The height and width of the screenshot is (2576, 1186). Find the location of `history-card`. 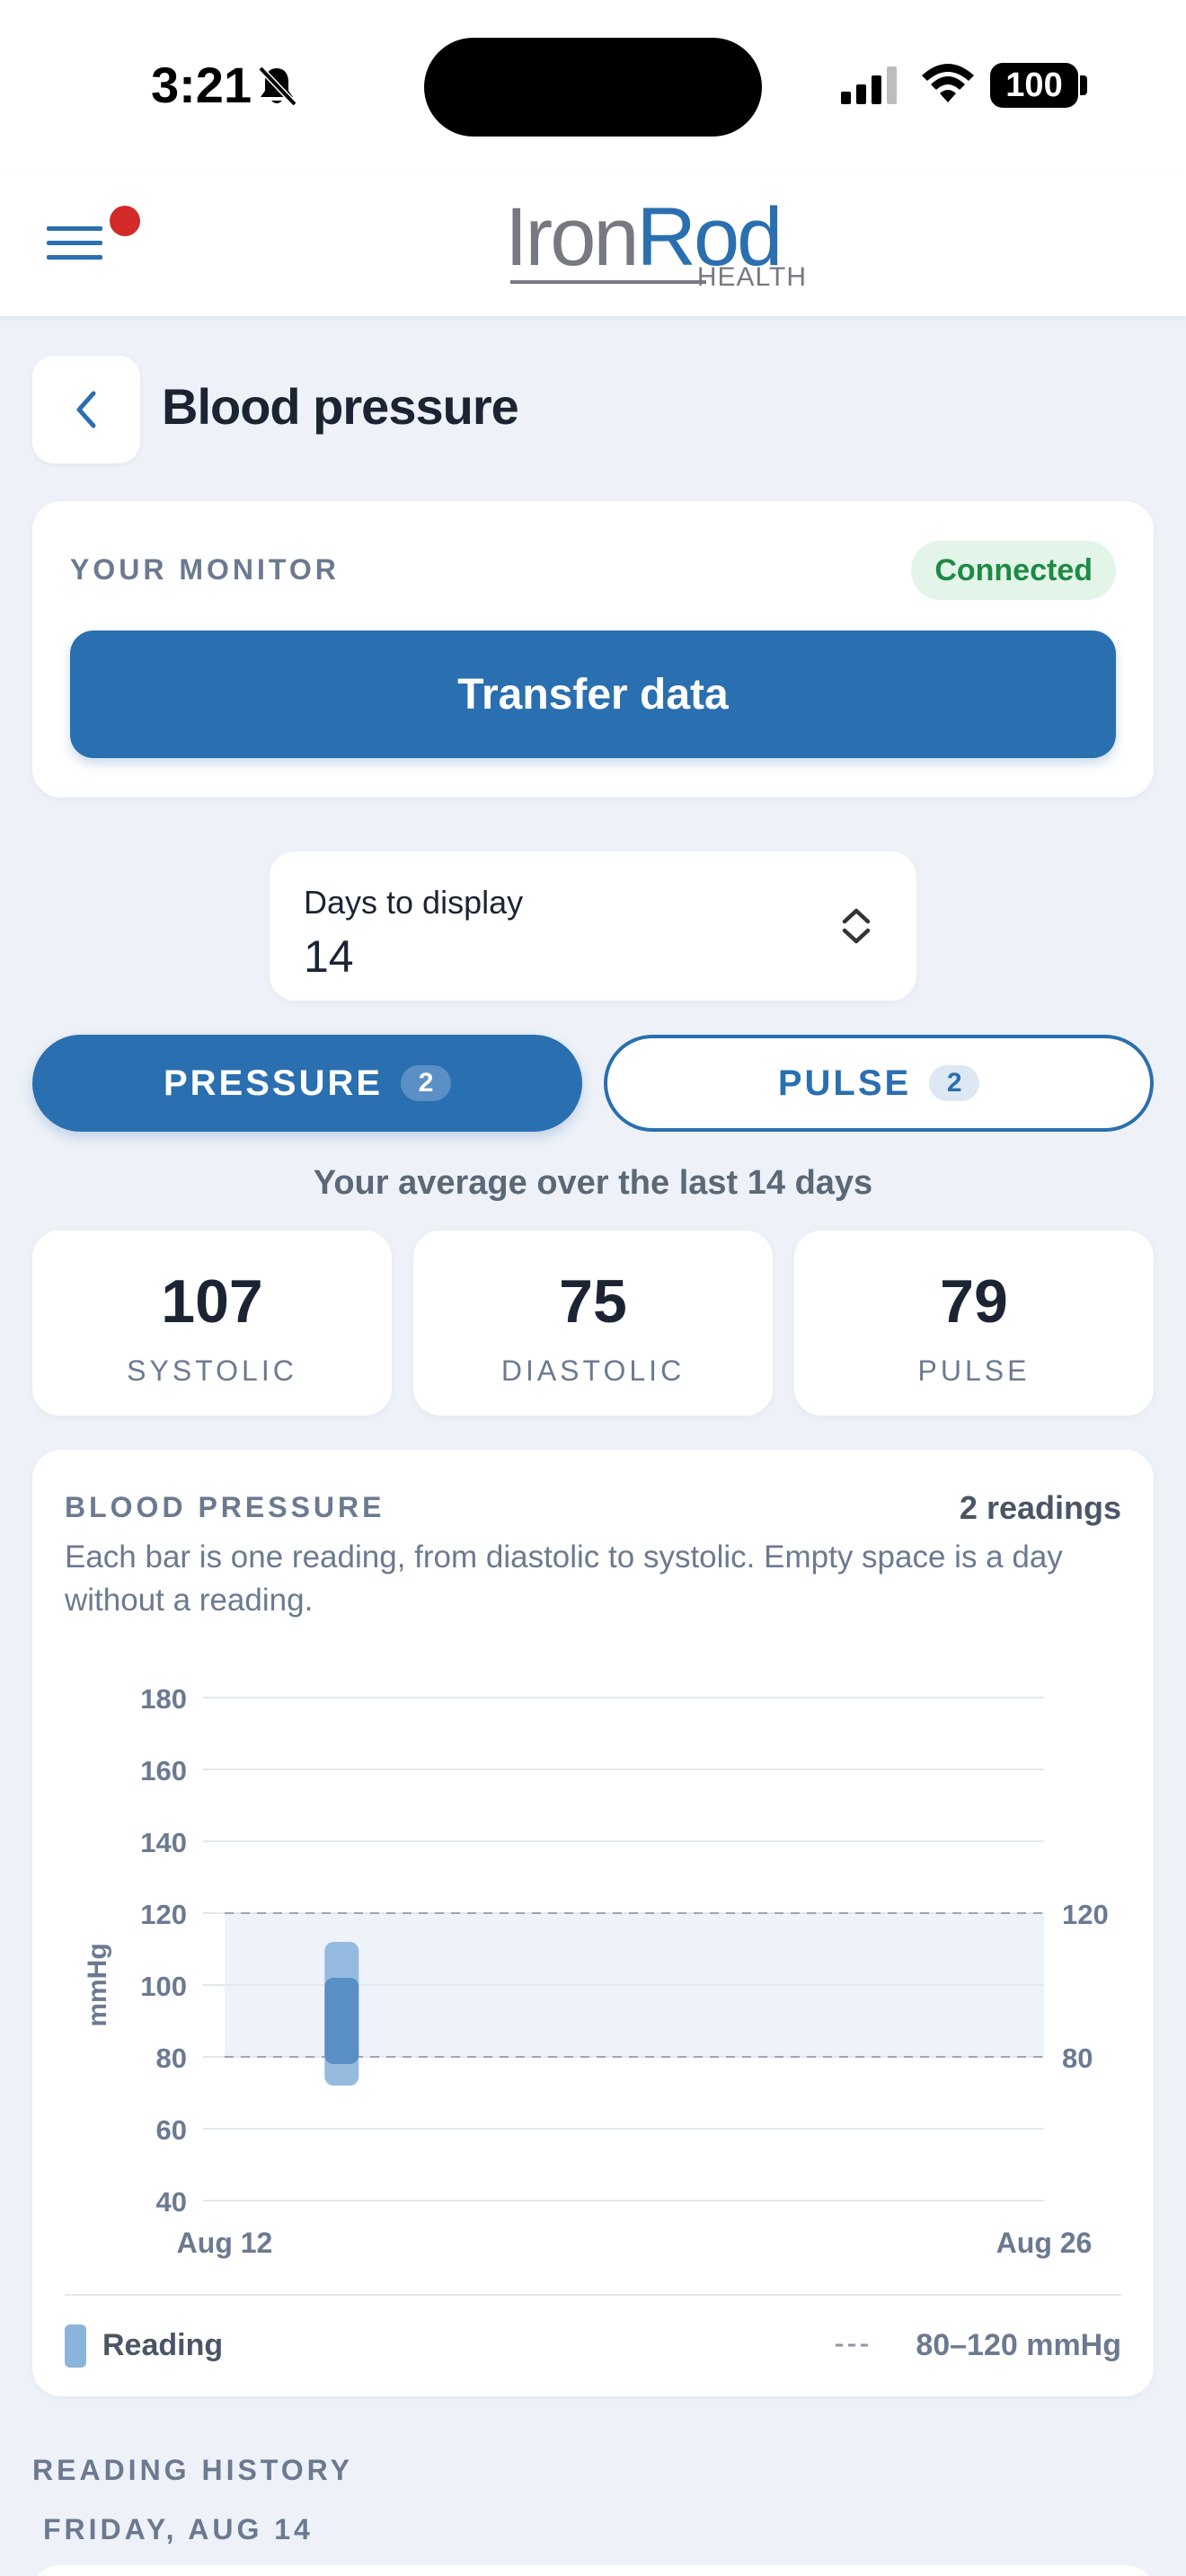

history-card is located at coordinates (593, 2570).